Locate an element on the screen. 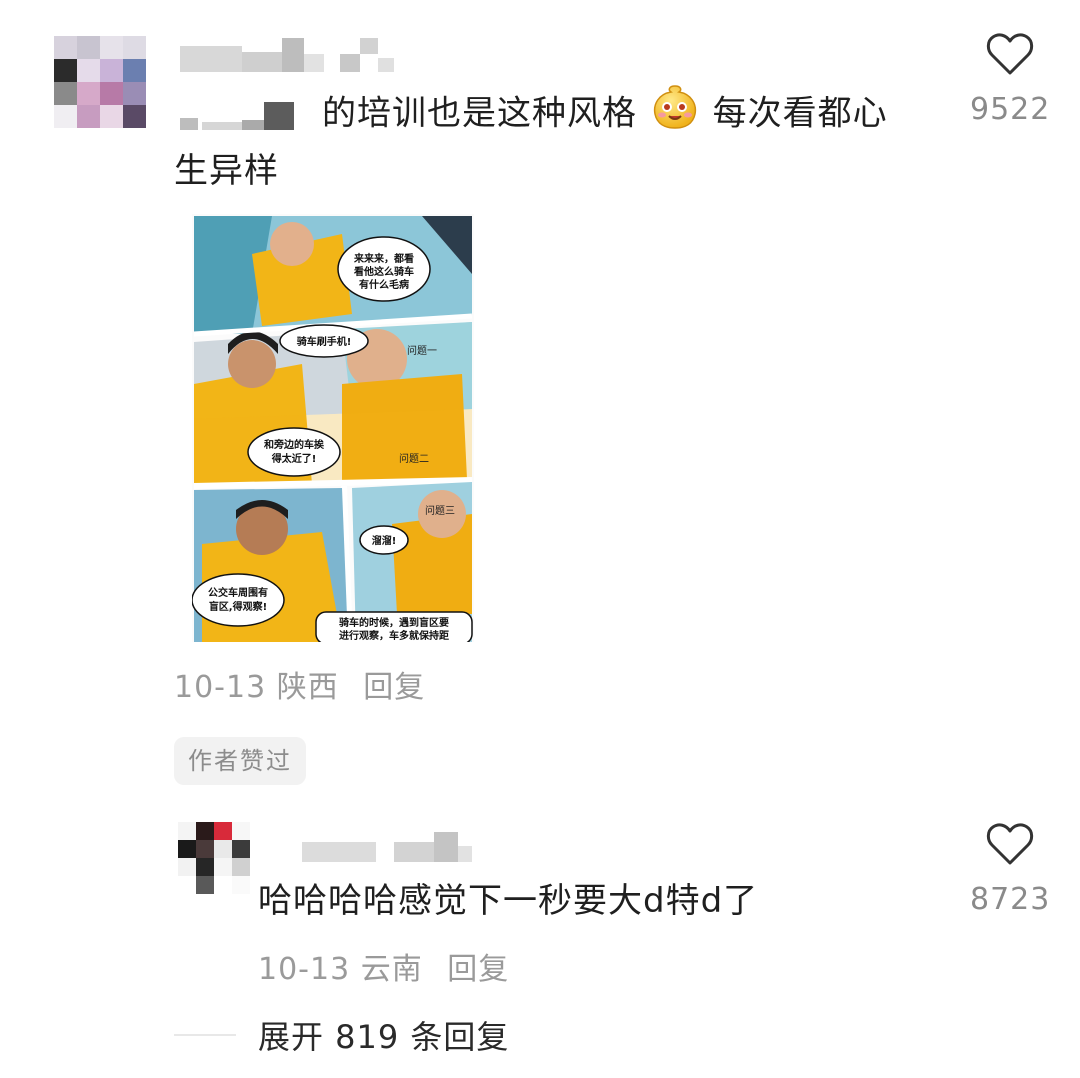  like-button is located at coordinates (1010, 56).